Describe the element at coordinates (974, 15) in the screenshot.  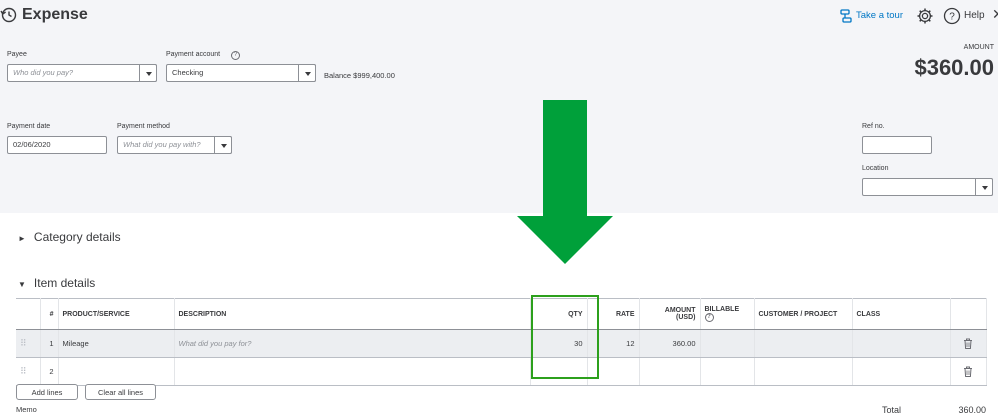
I see `help-label: Help` at that location.